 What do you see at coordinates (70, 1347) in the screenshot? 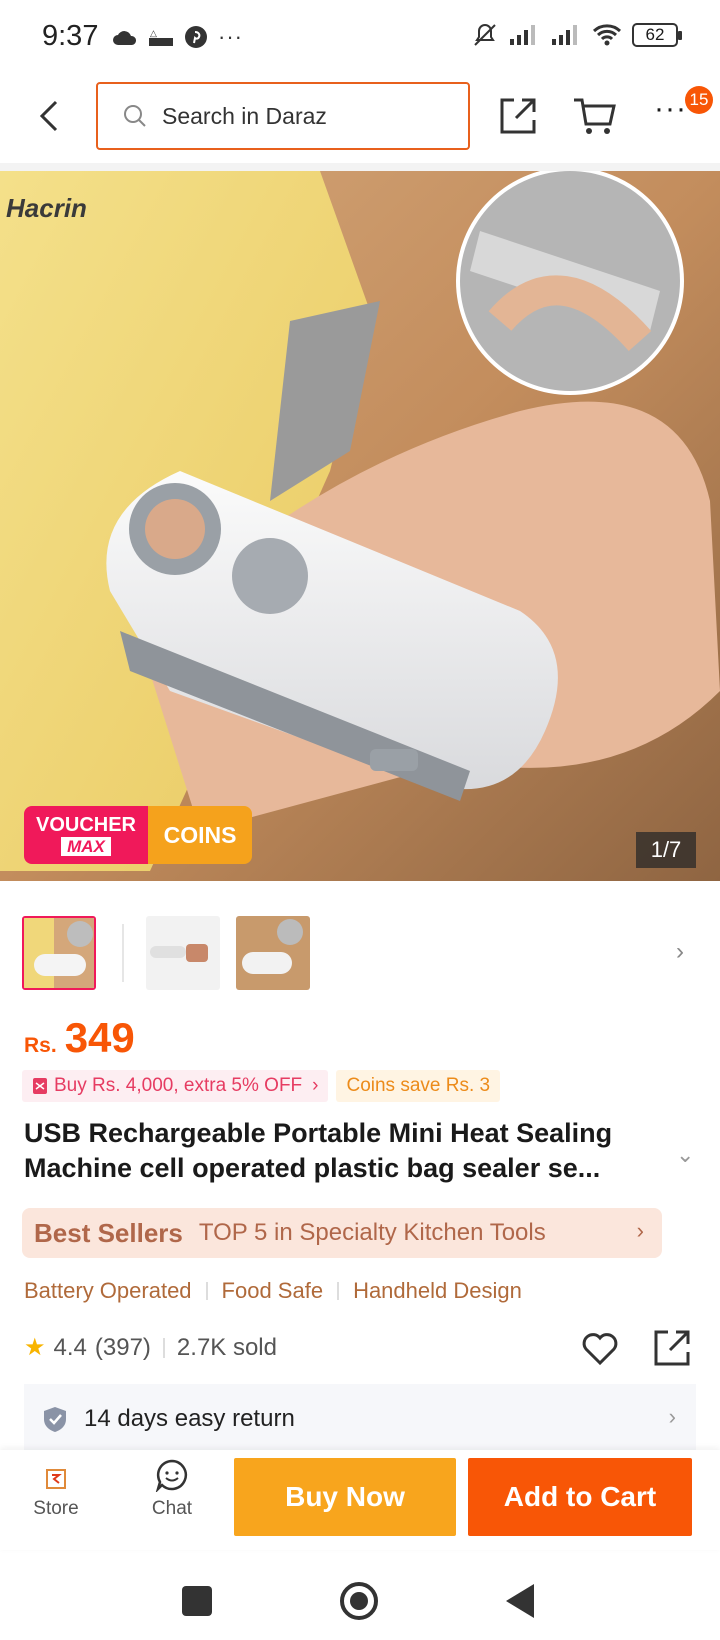
I see `rating-score: 4.4` at bounding box center [70, 1347].